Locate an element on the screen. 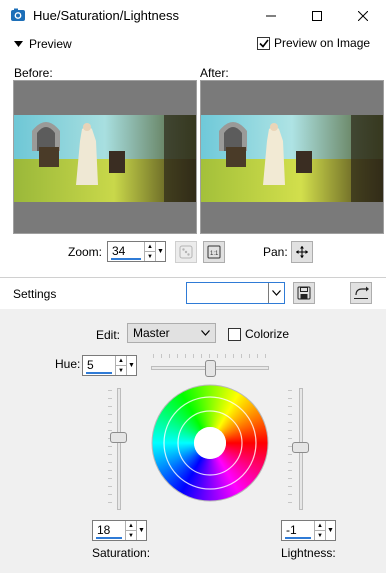 This screenshot has height=573, width=386. lightness-value: -1 is located at coordinates (291, 530).